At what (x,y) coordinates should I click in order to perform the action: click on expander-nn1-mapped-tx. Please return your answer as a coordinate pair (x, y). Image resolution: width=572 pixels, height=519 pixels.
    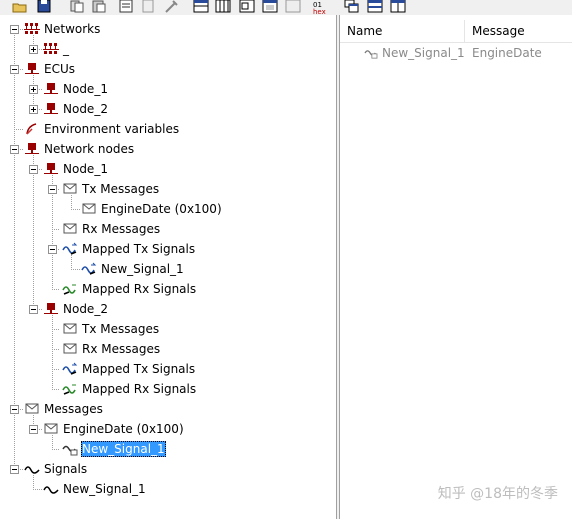
    Looking at the image, I should click on (52, 249).